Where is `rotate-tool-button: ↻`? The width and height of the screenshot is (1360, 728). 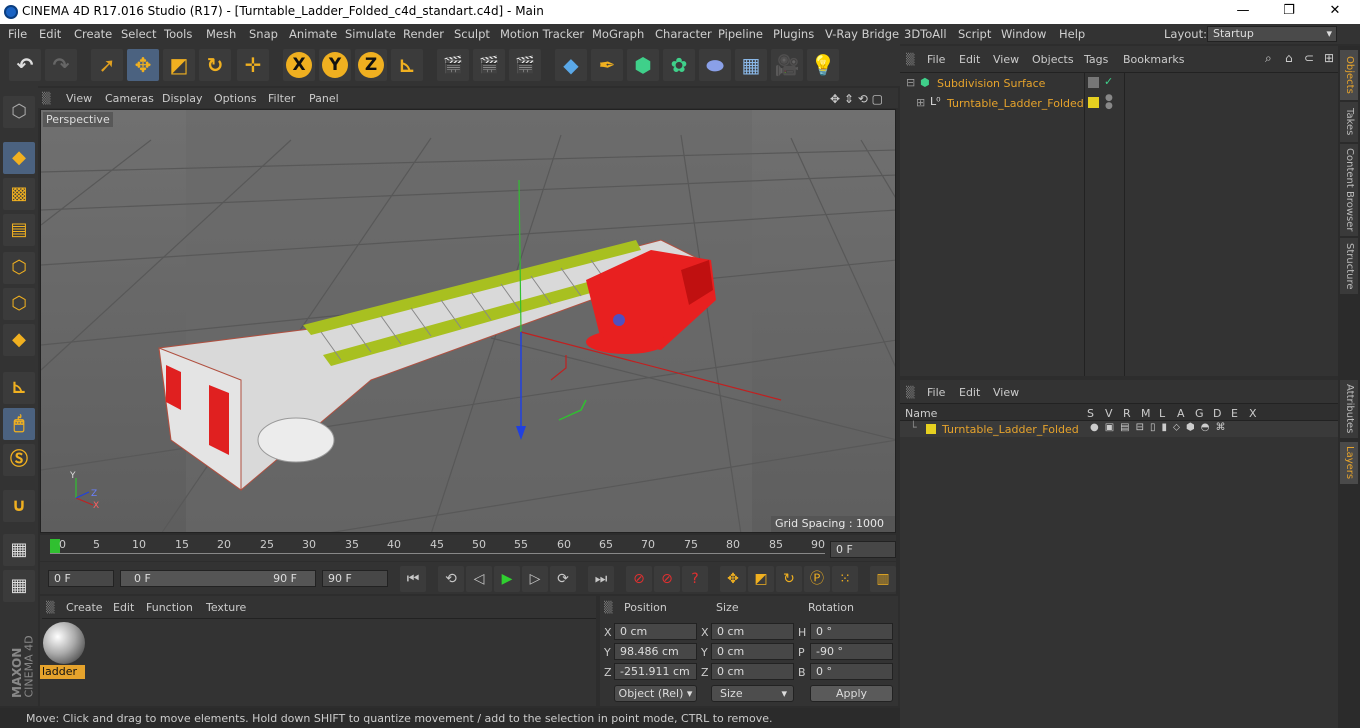 rotate-tool-button: ↻ is located at coordinates (215, 65).